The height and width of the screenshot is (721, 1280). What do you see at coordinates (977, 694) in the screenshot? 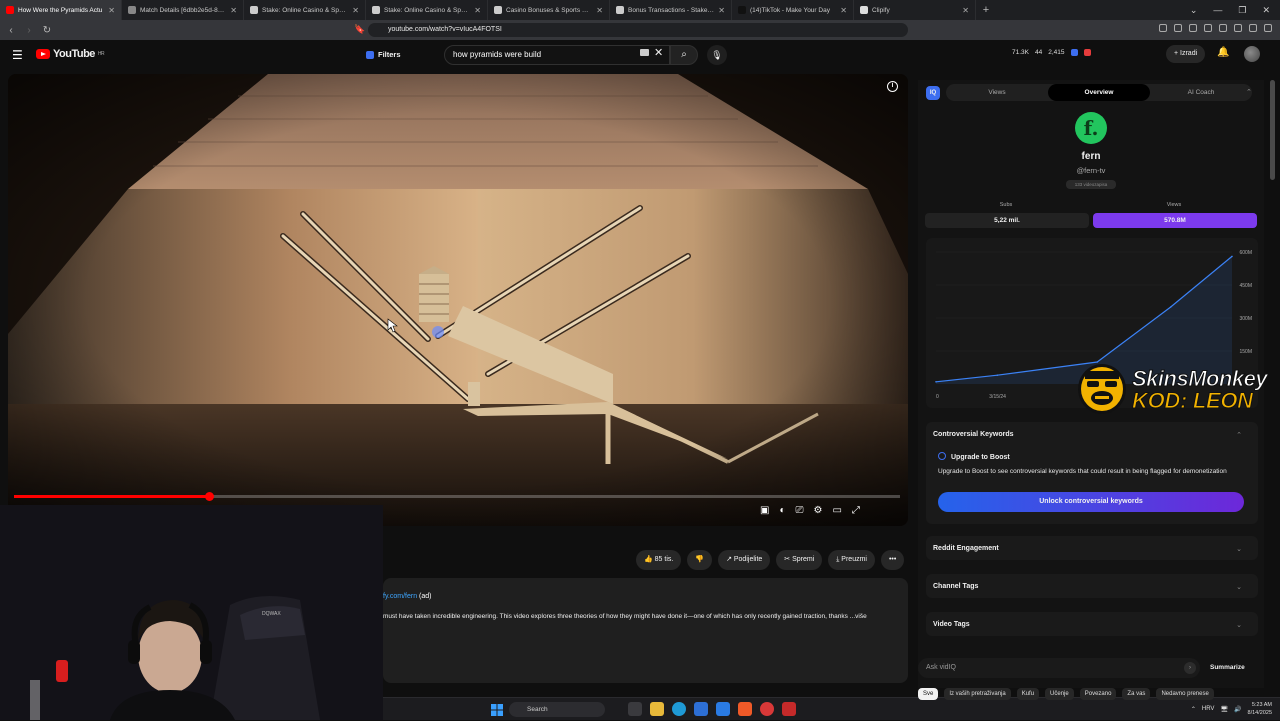
I see `chip: Iz vaših pretraživanja` at bounding box center [977, 694].